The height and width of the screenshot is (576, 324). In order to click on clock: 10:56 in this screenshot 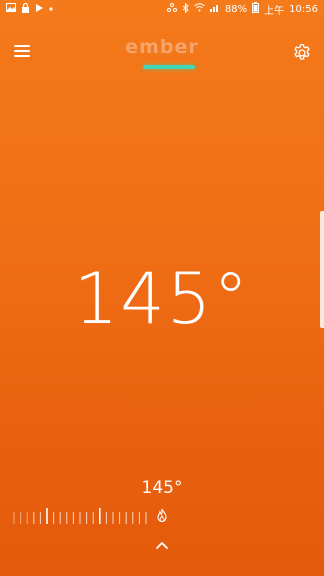, I will do `click(303, 9)`.